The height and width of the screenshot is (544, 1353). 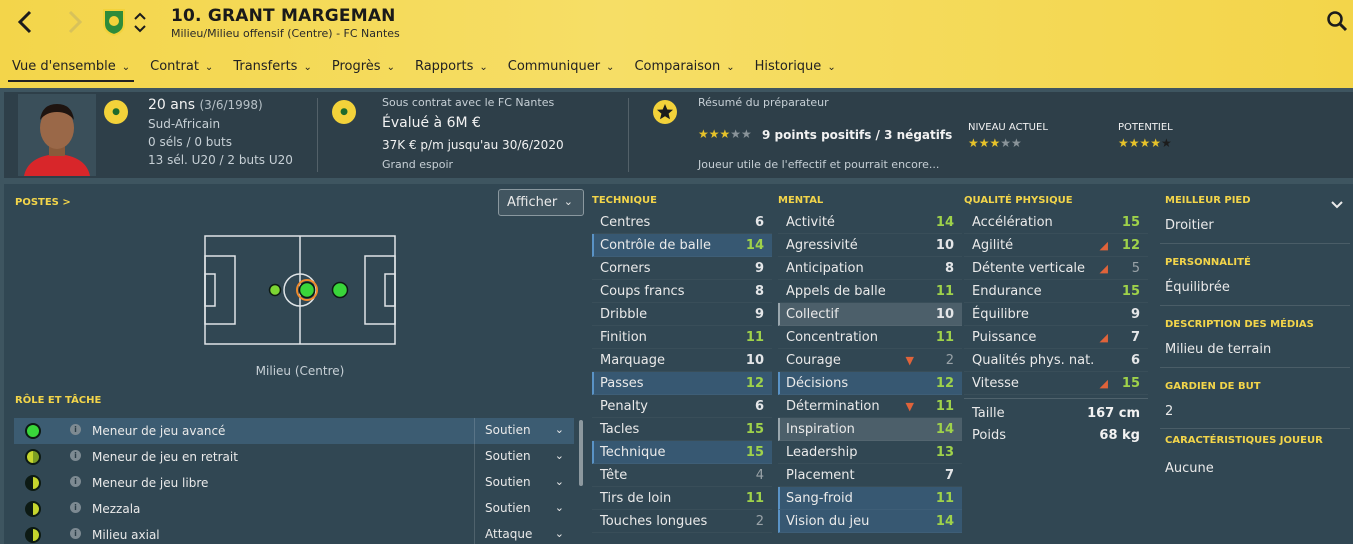 I want to click on attribute-row: Collectif 10, so click(x=870, y=314).